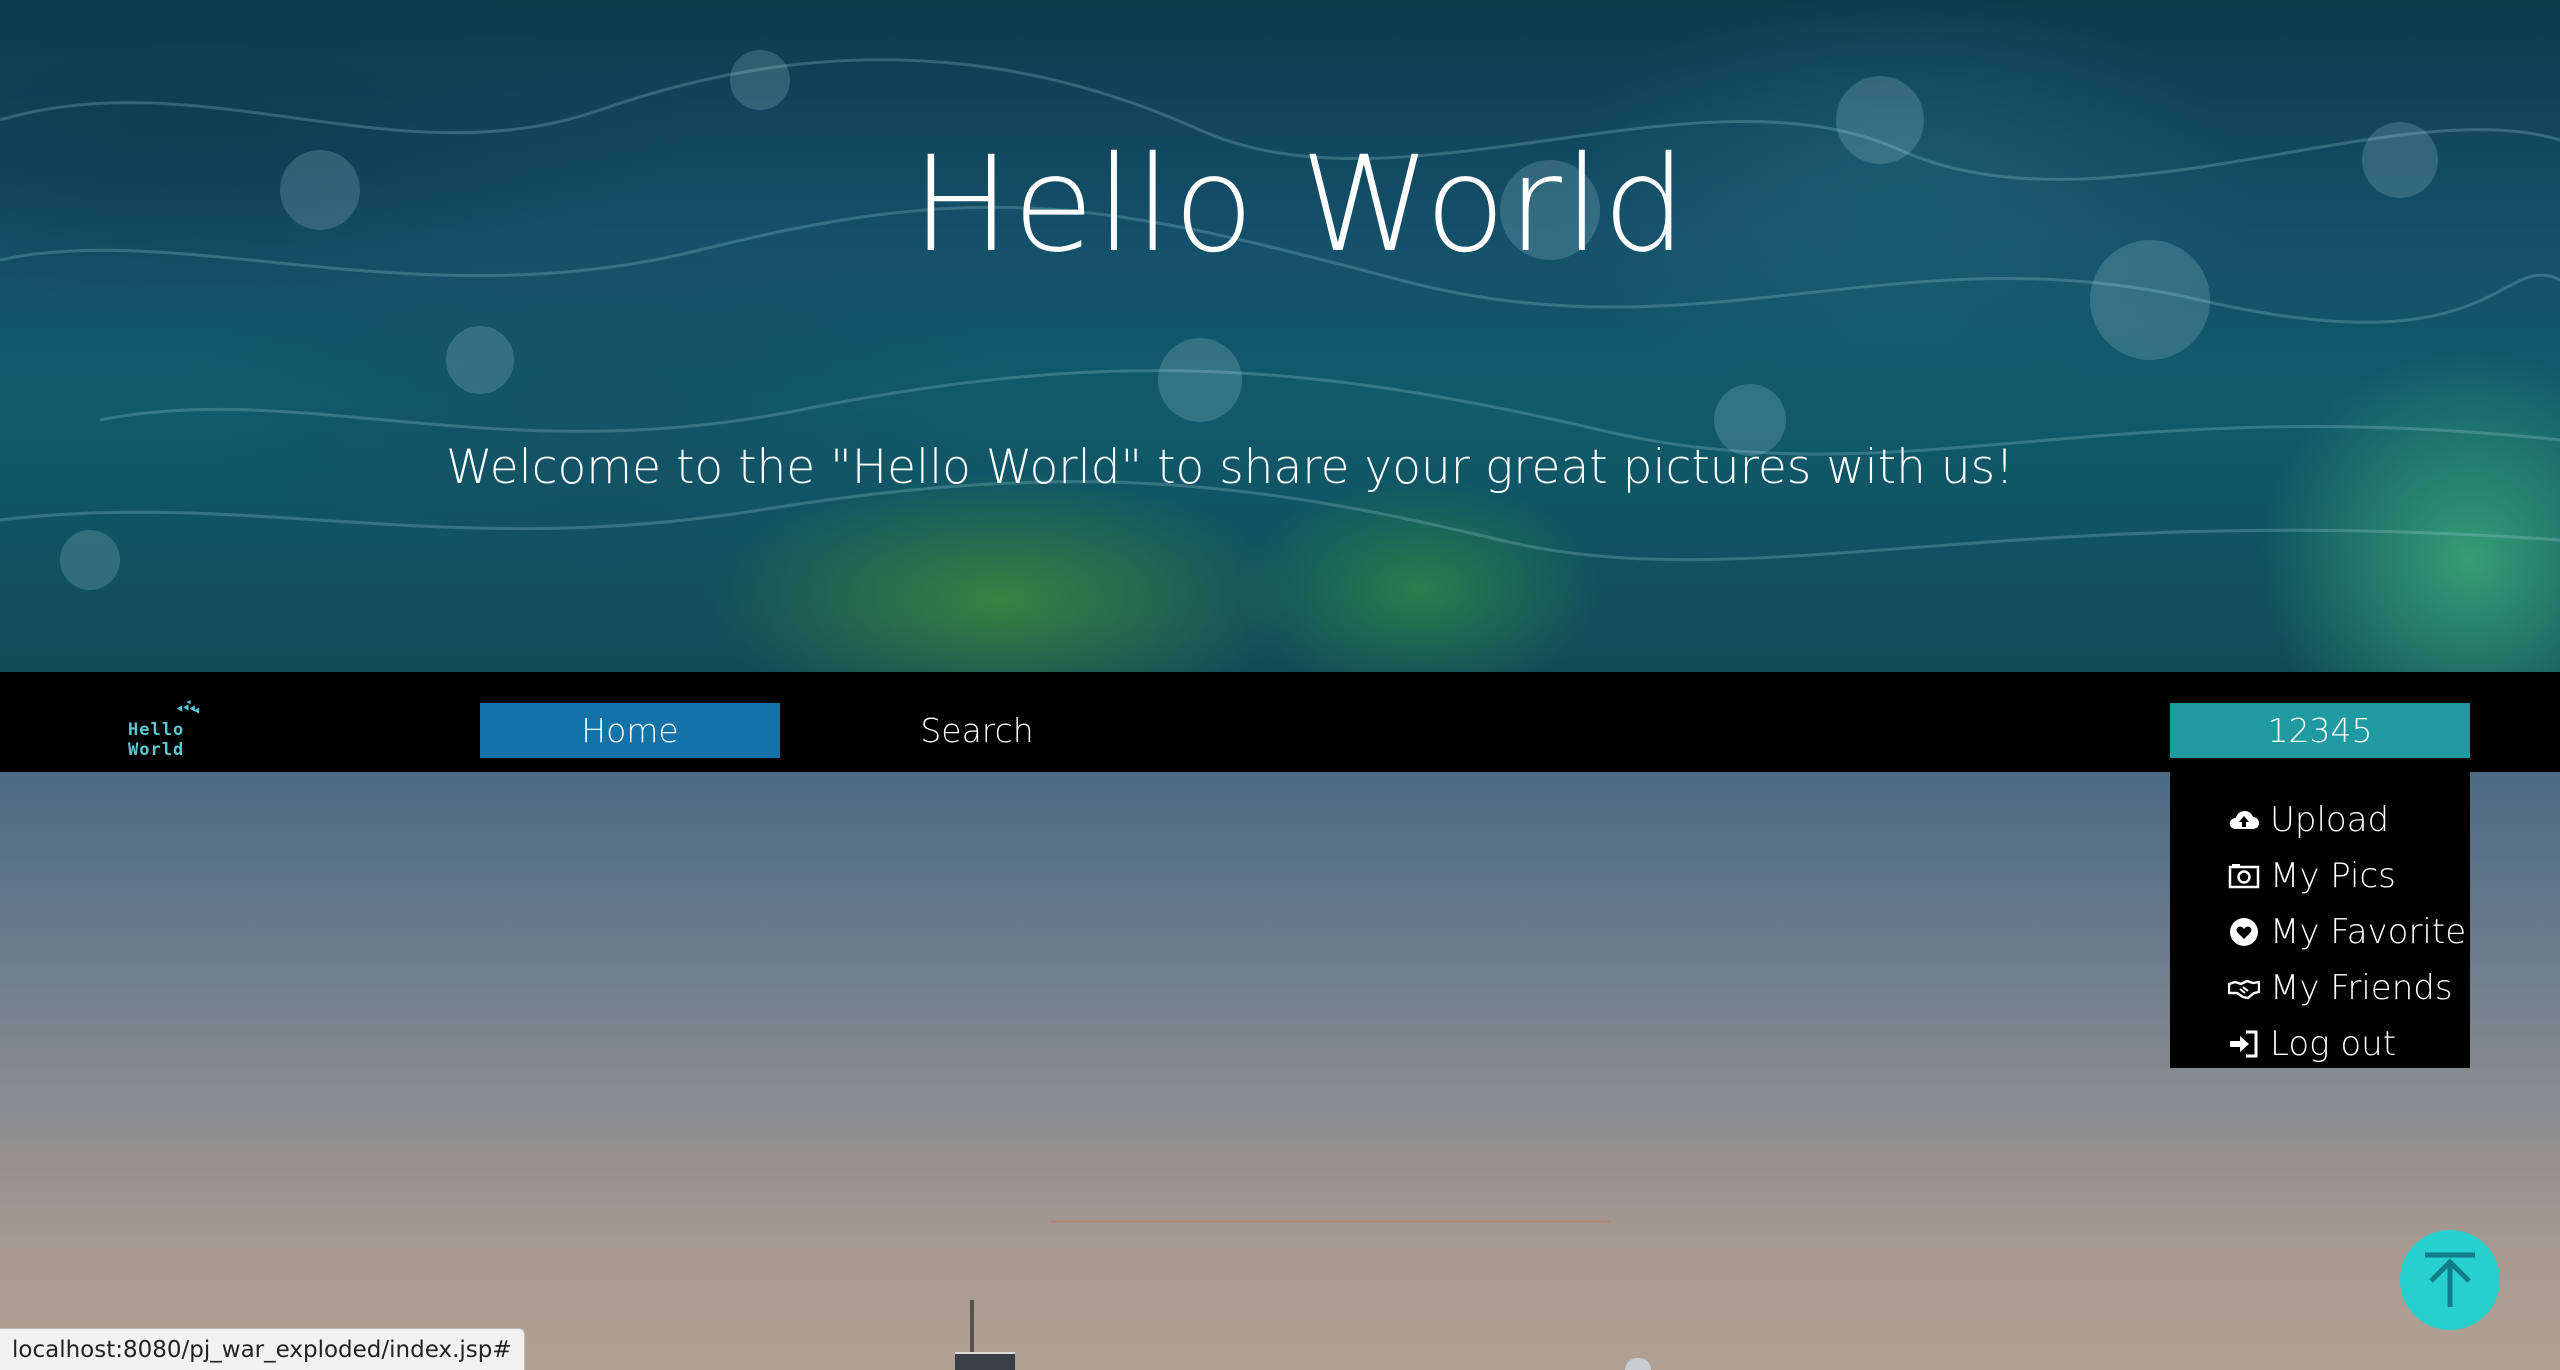 The width and height of the screenshot is (2560, 1370). Describe the element at coordinates (1638, 1364) in the screenshot. I see `photo-dome` at that location.